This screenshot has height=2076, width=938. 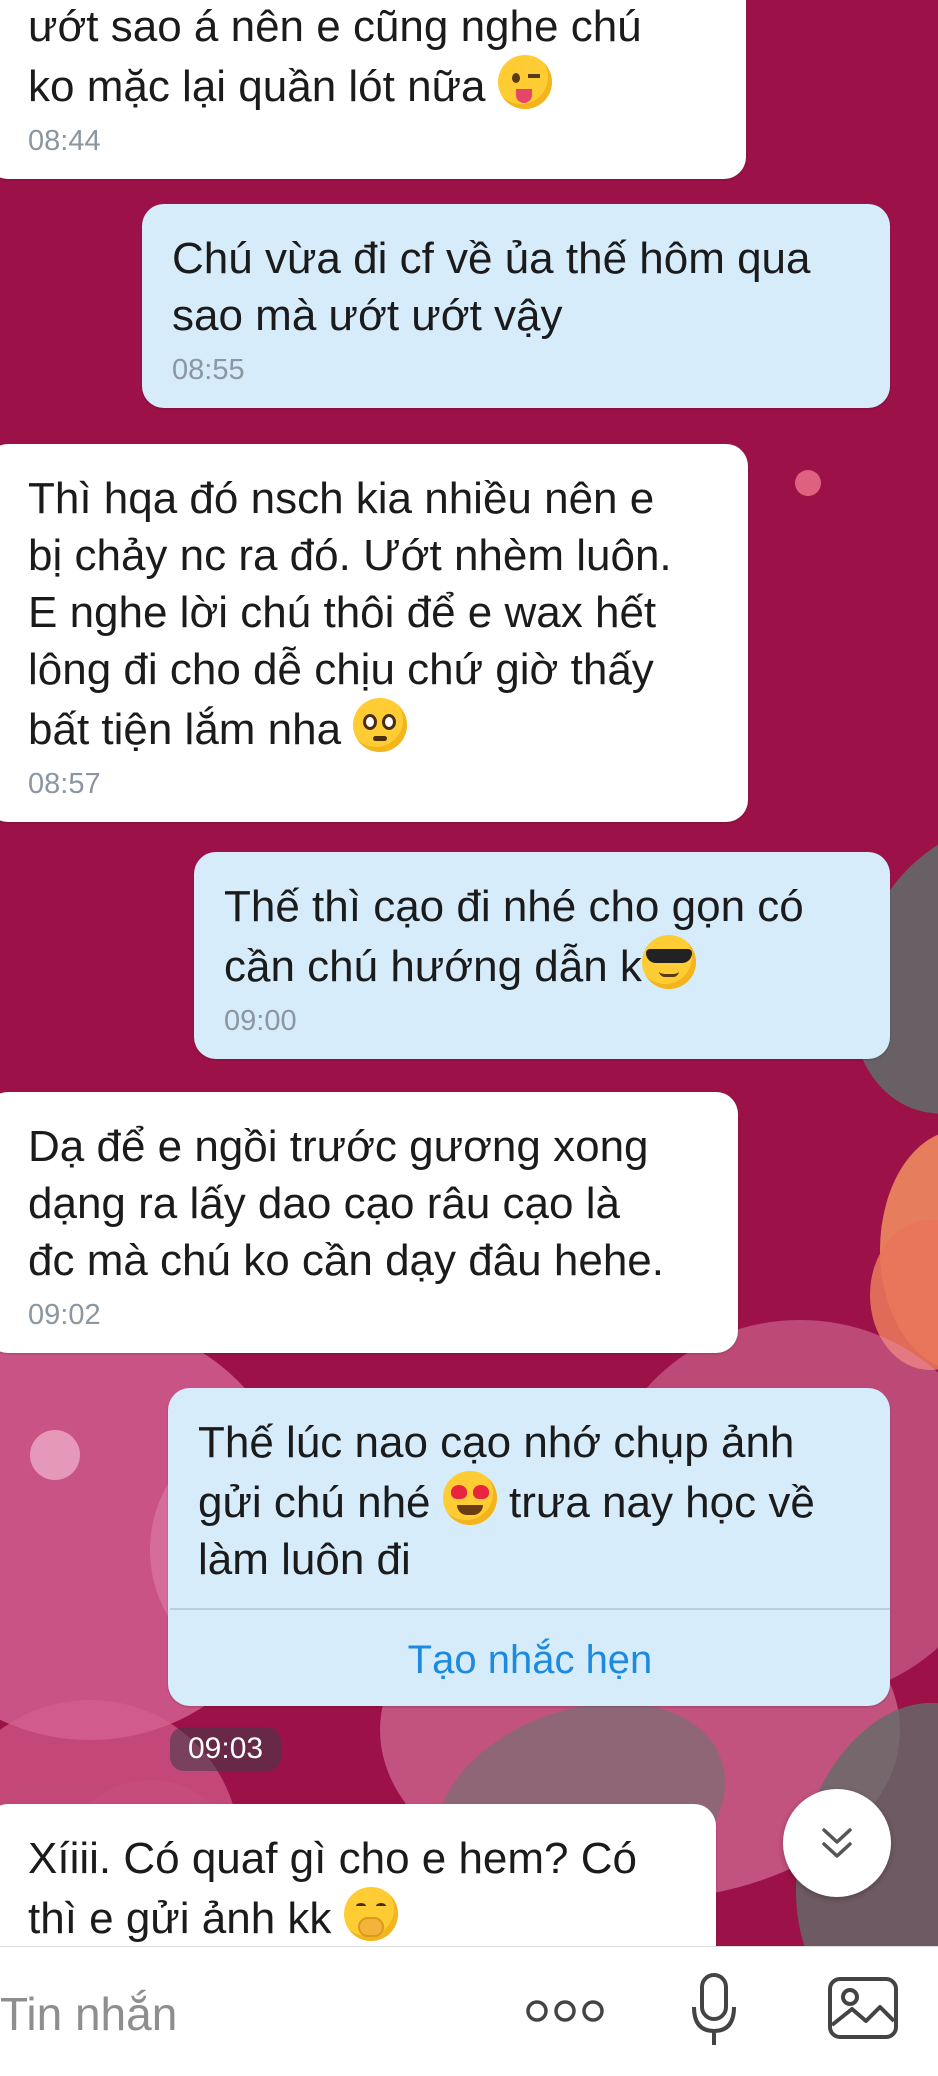 What do you see at coordinates (64, 1315) in the screenshot?
I see `message-time: 09:02` at bounding box center [64, 1315].